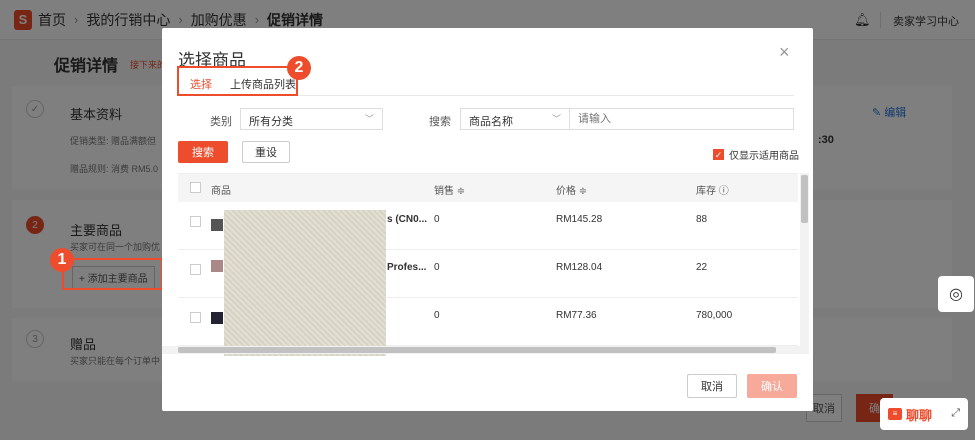 The width and height of the screenshot is (975, 440). What do you see at coordinates (491, 122) in the screenshot?
I see `search-field-value: 商品名称` at bounding box center [491, 122].